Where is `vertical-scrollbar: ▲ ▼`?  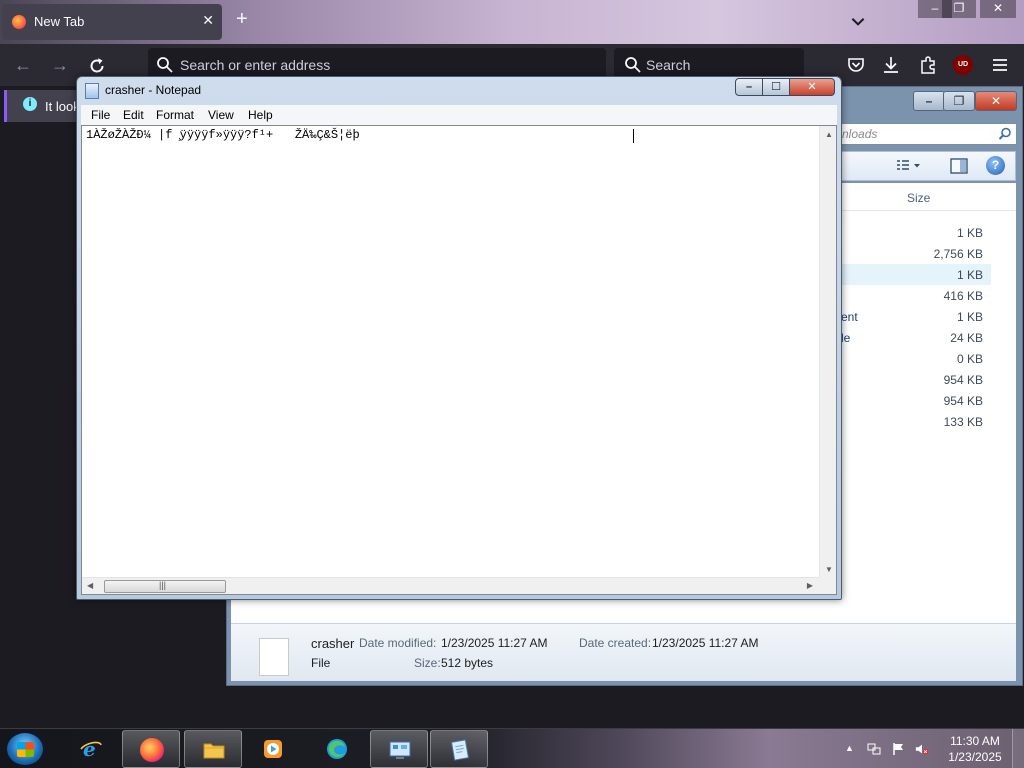
vertical-scrollbar: ▲ ▼ is located at coordinates (827, 352).